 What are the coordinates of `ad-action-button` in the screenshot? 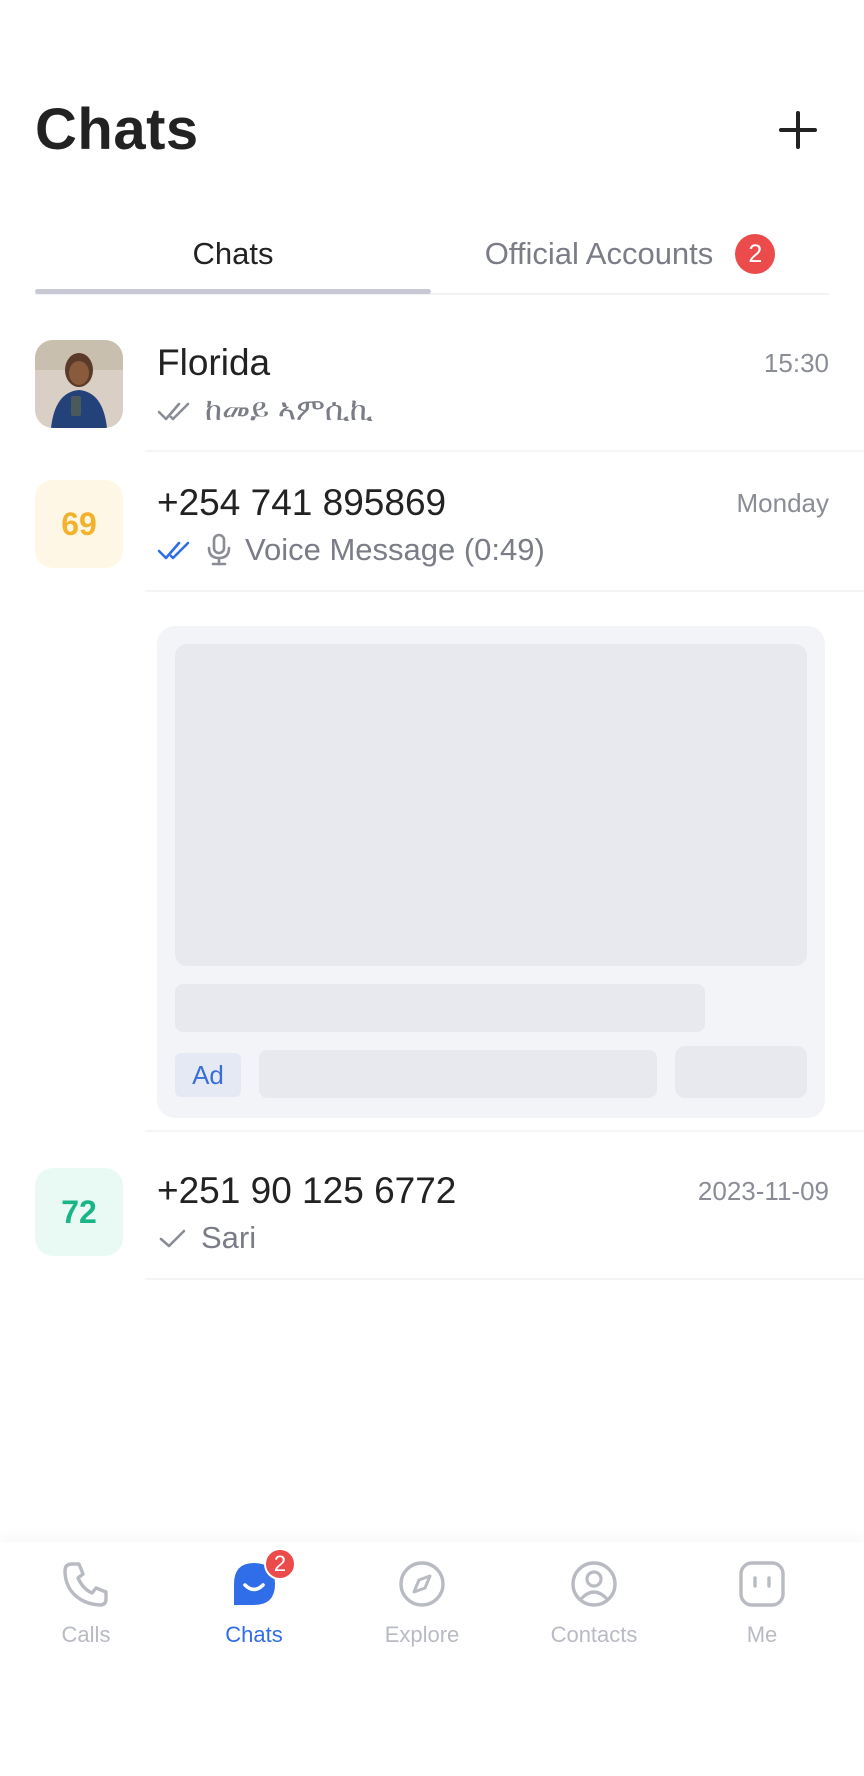 It's located at (741, 1072).